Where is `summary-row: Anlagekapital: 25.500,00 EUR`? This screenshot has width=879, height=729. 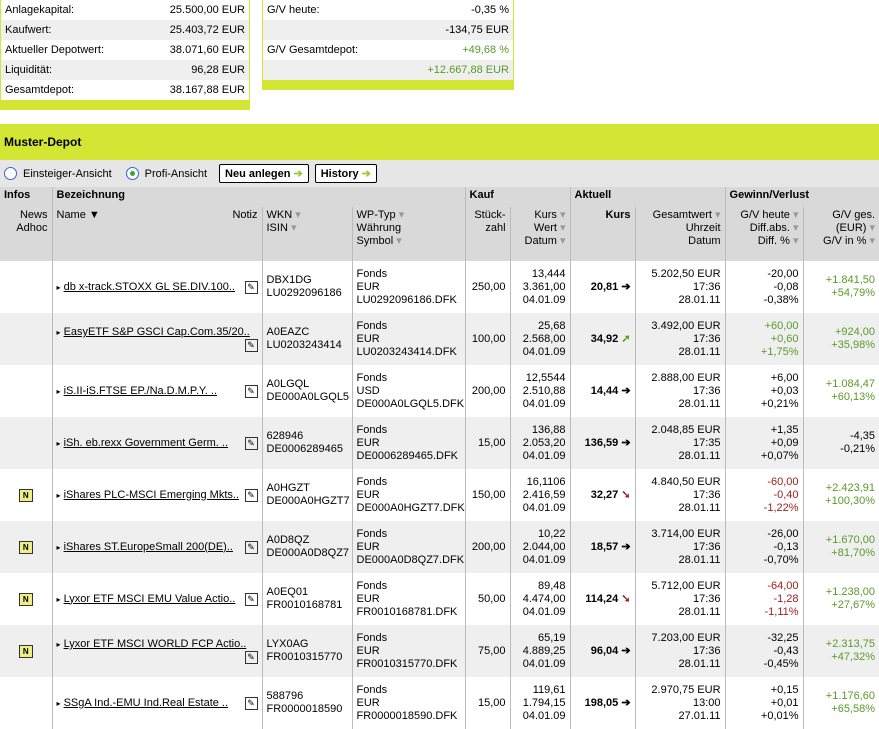 summary-row: Anlagekapital: 25.500,00 EUR is located at coordinates (125, 10).